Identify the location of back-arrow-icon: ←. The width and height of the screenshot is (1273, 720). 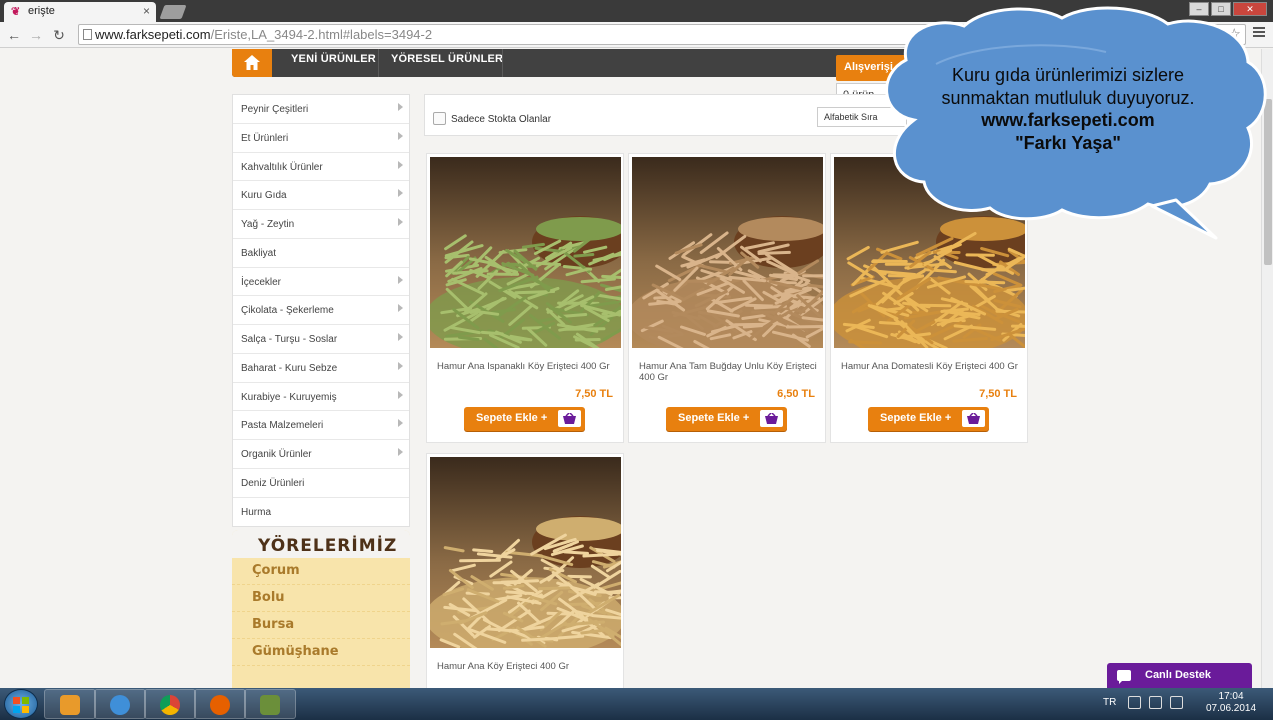
(14, 35).